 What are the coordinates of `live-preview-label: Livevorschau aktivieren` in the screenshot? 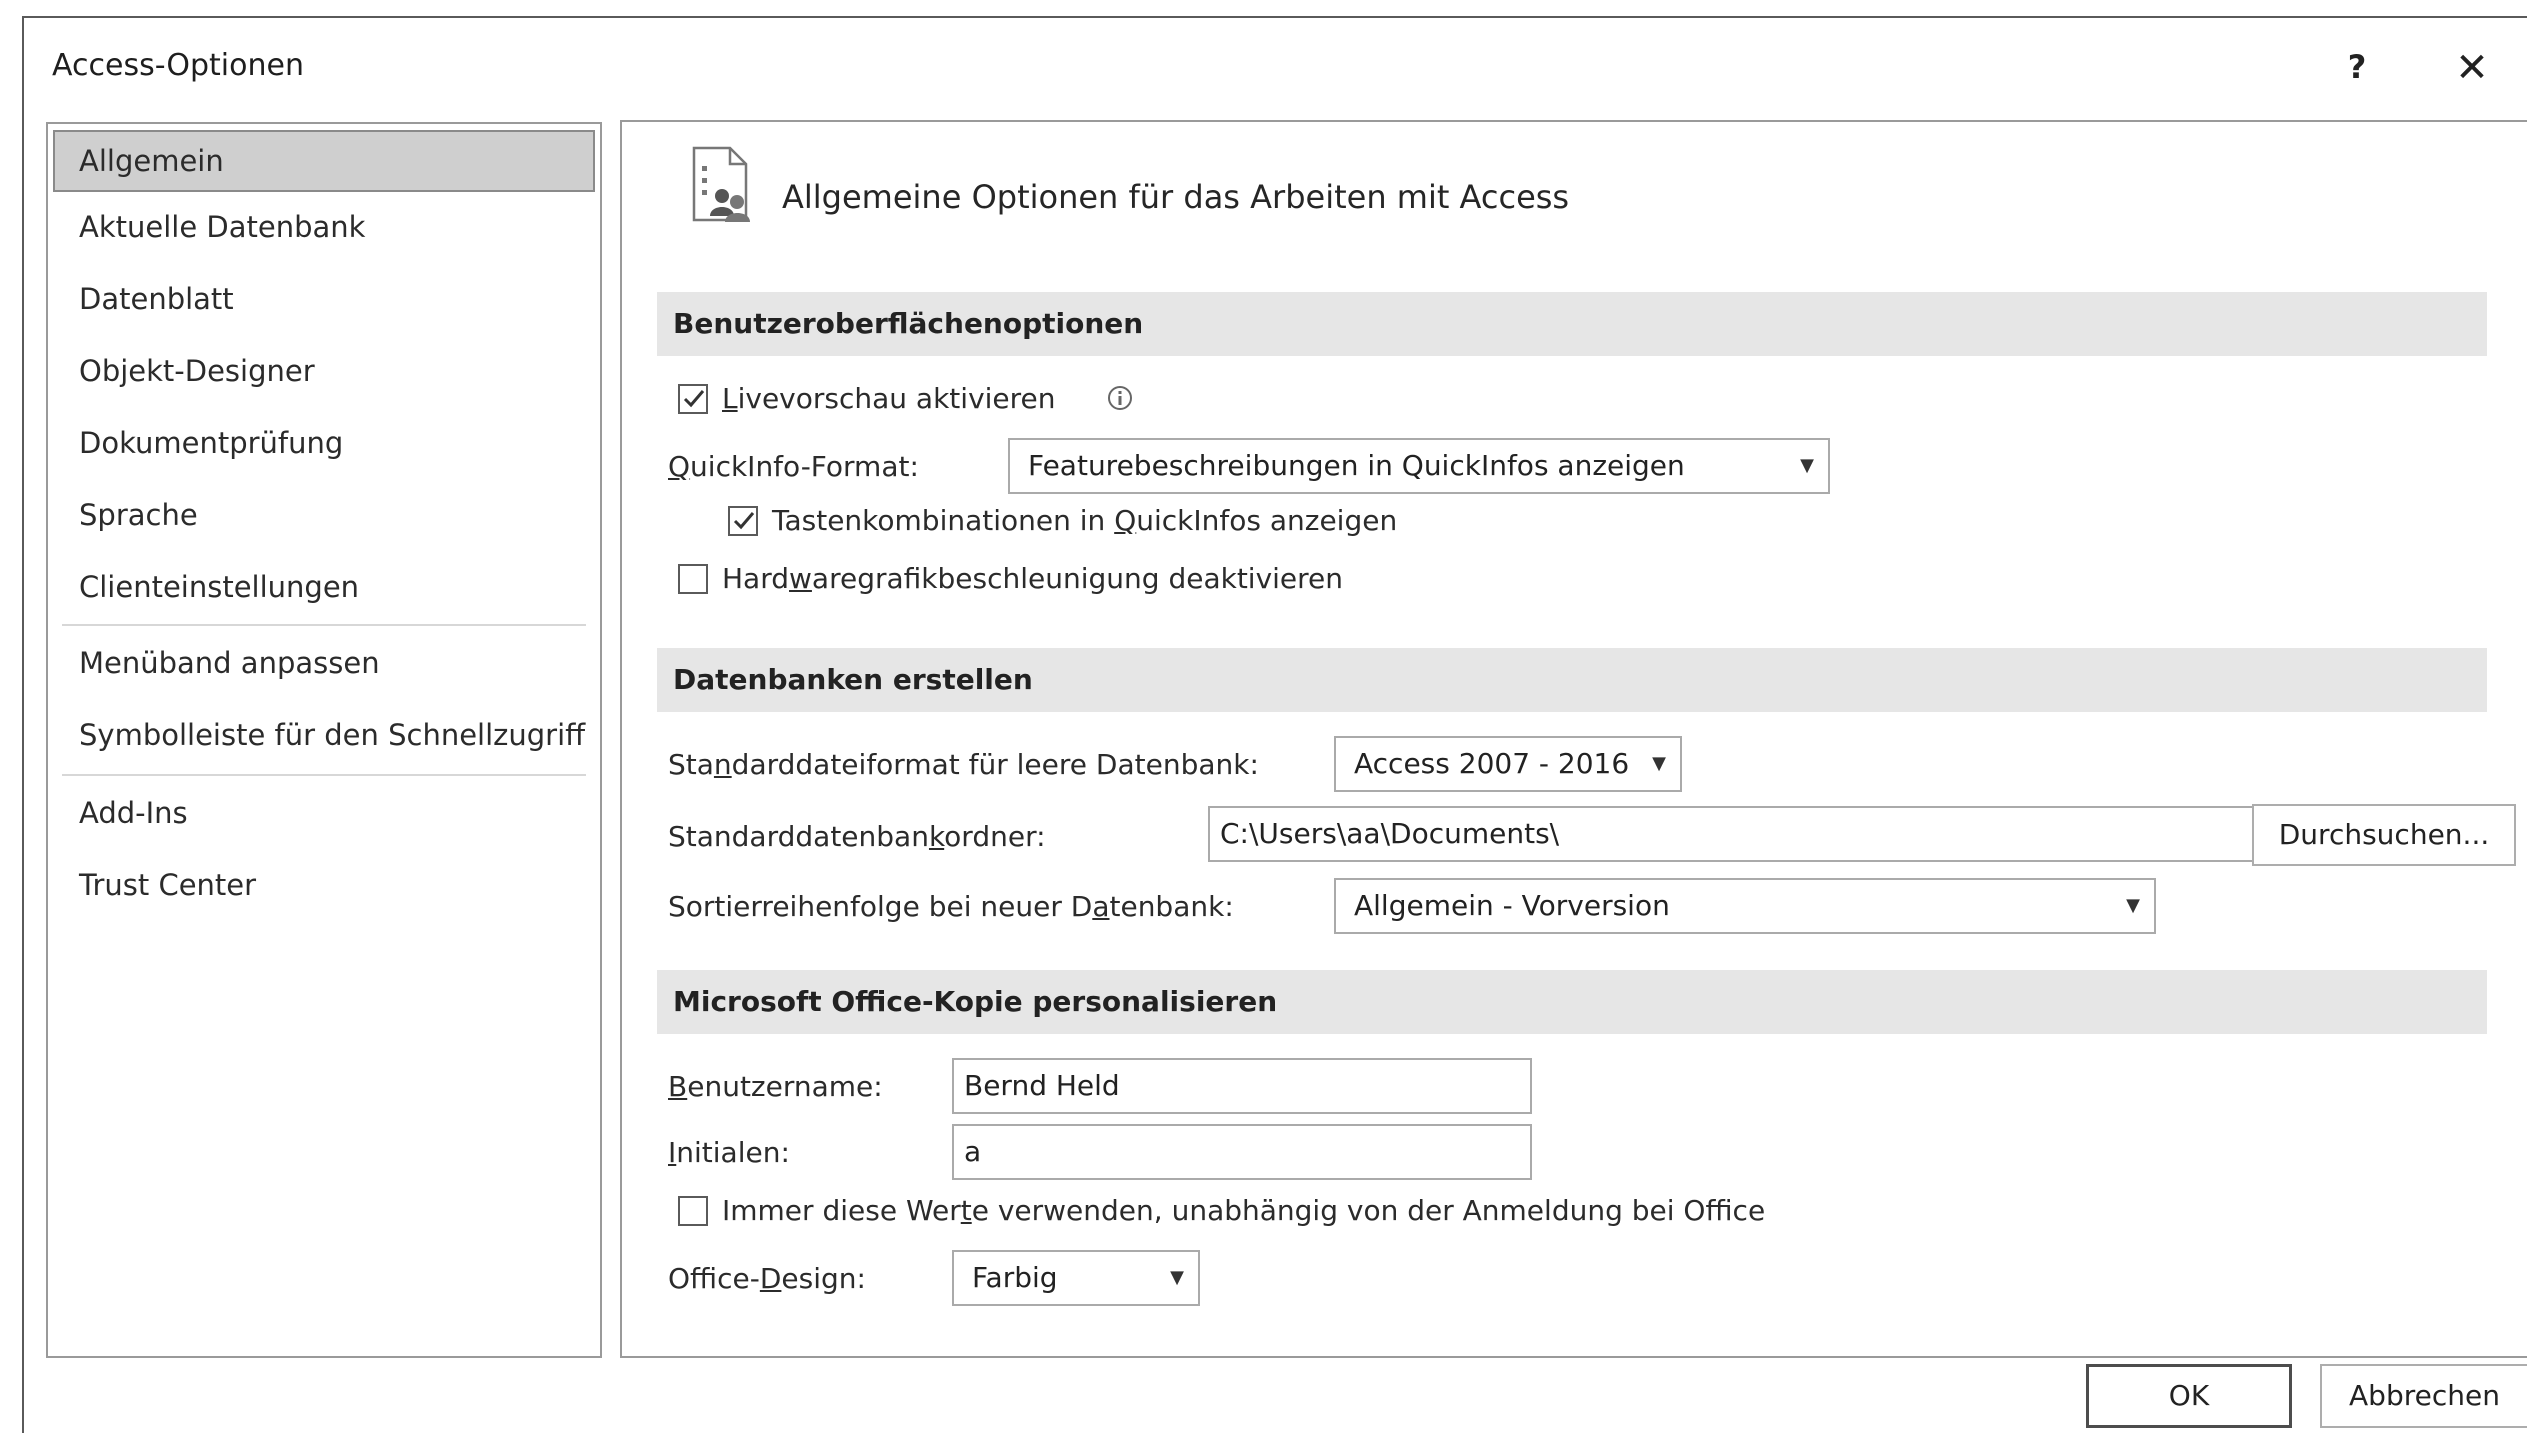 It's located at (889, 398).